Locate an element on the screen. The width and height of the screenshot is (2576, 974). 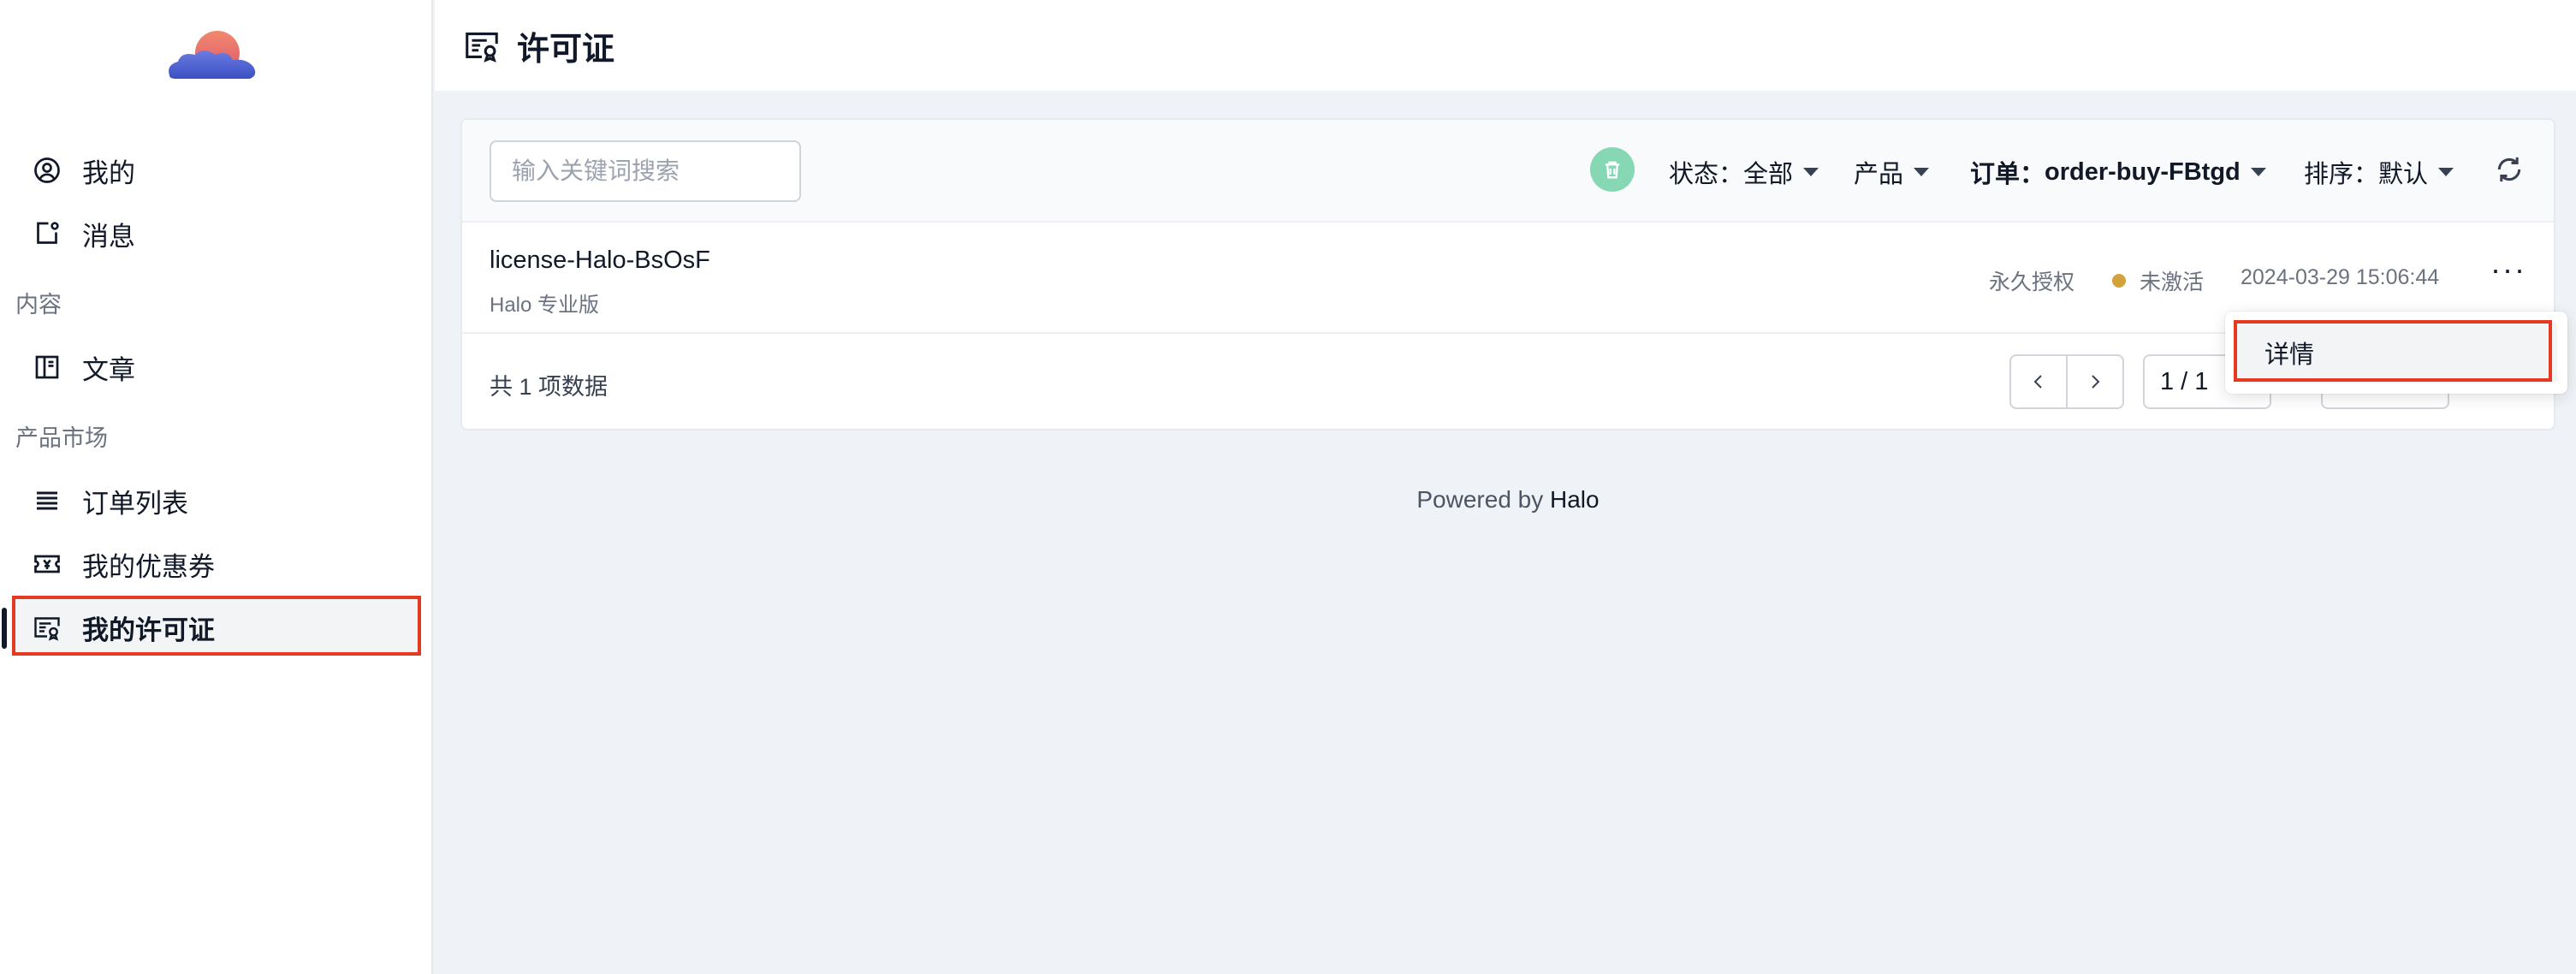
powered-brand-link: Halo is located at coordinates (1575, 499).